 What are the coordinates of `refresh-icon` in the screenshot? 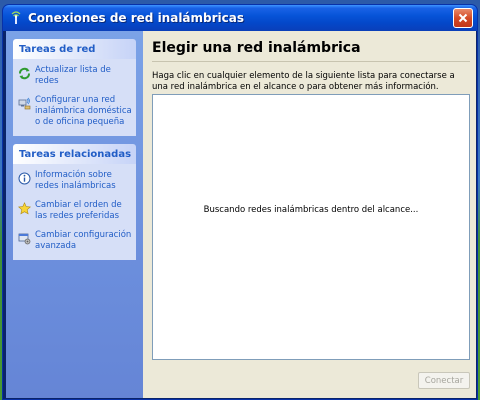 It's located at (24, 73).